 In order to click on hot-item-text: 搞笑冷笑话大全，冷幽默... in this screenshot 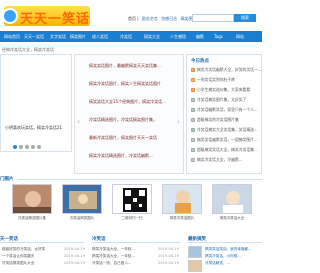, I will do `click(220, 159)`.